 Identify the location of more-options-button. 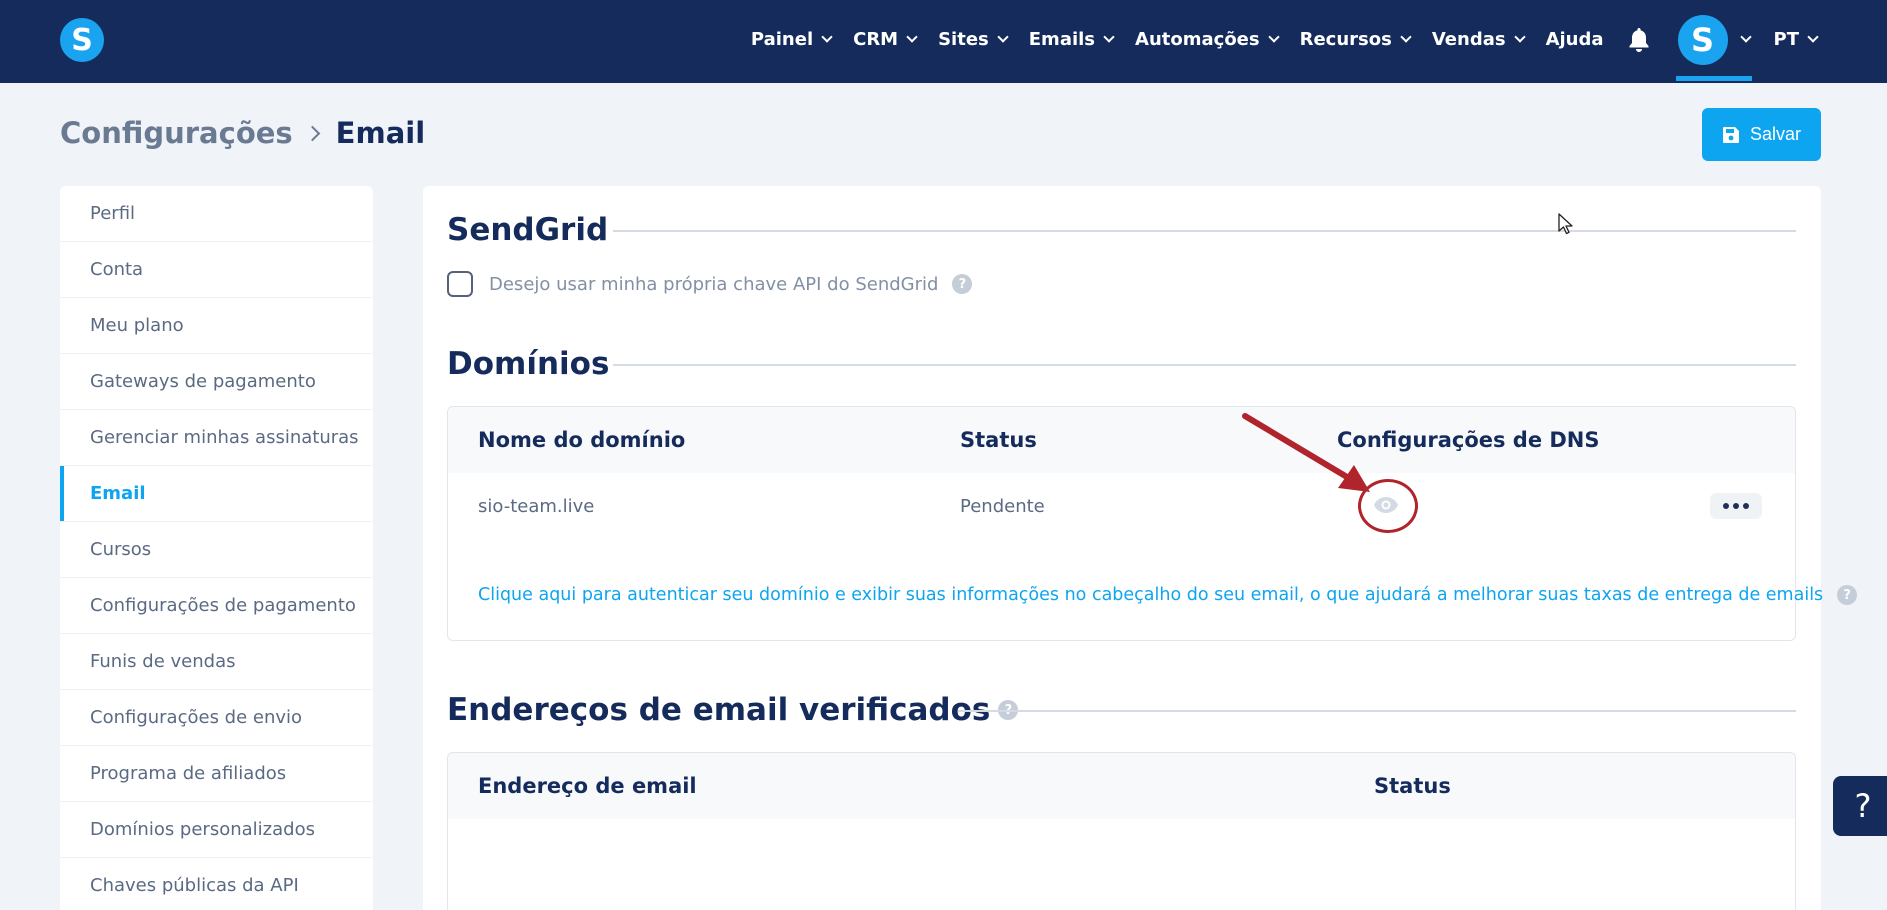
(1736, 506).